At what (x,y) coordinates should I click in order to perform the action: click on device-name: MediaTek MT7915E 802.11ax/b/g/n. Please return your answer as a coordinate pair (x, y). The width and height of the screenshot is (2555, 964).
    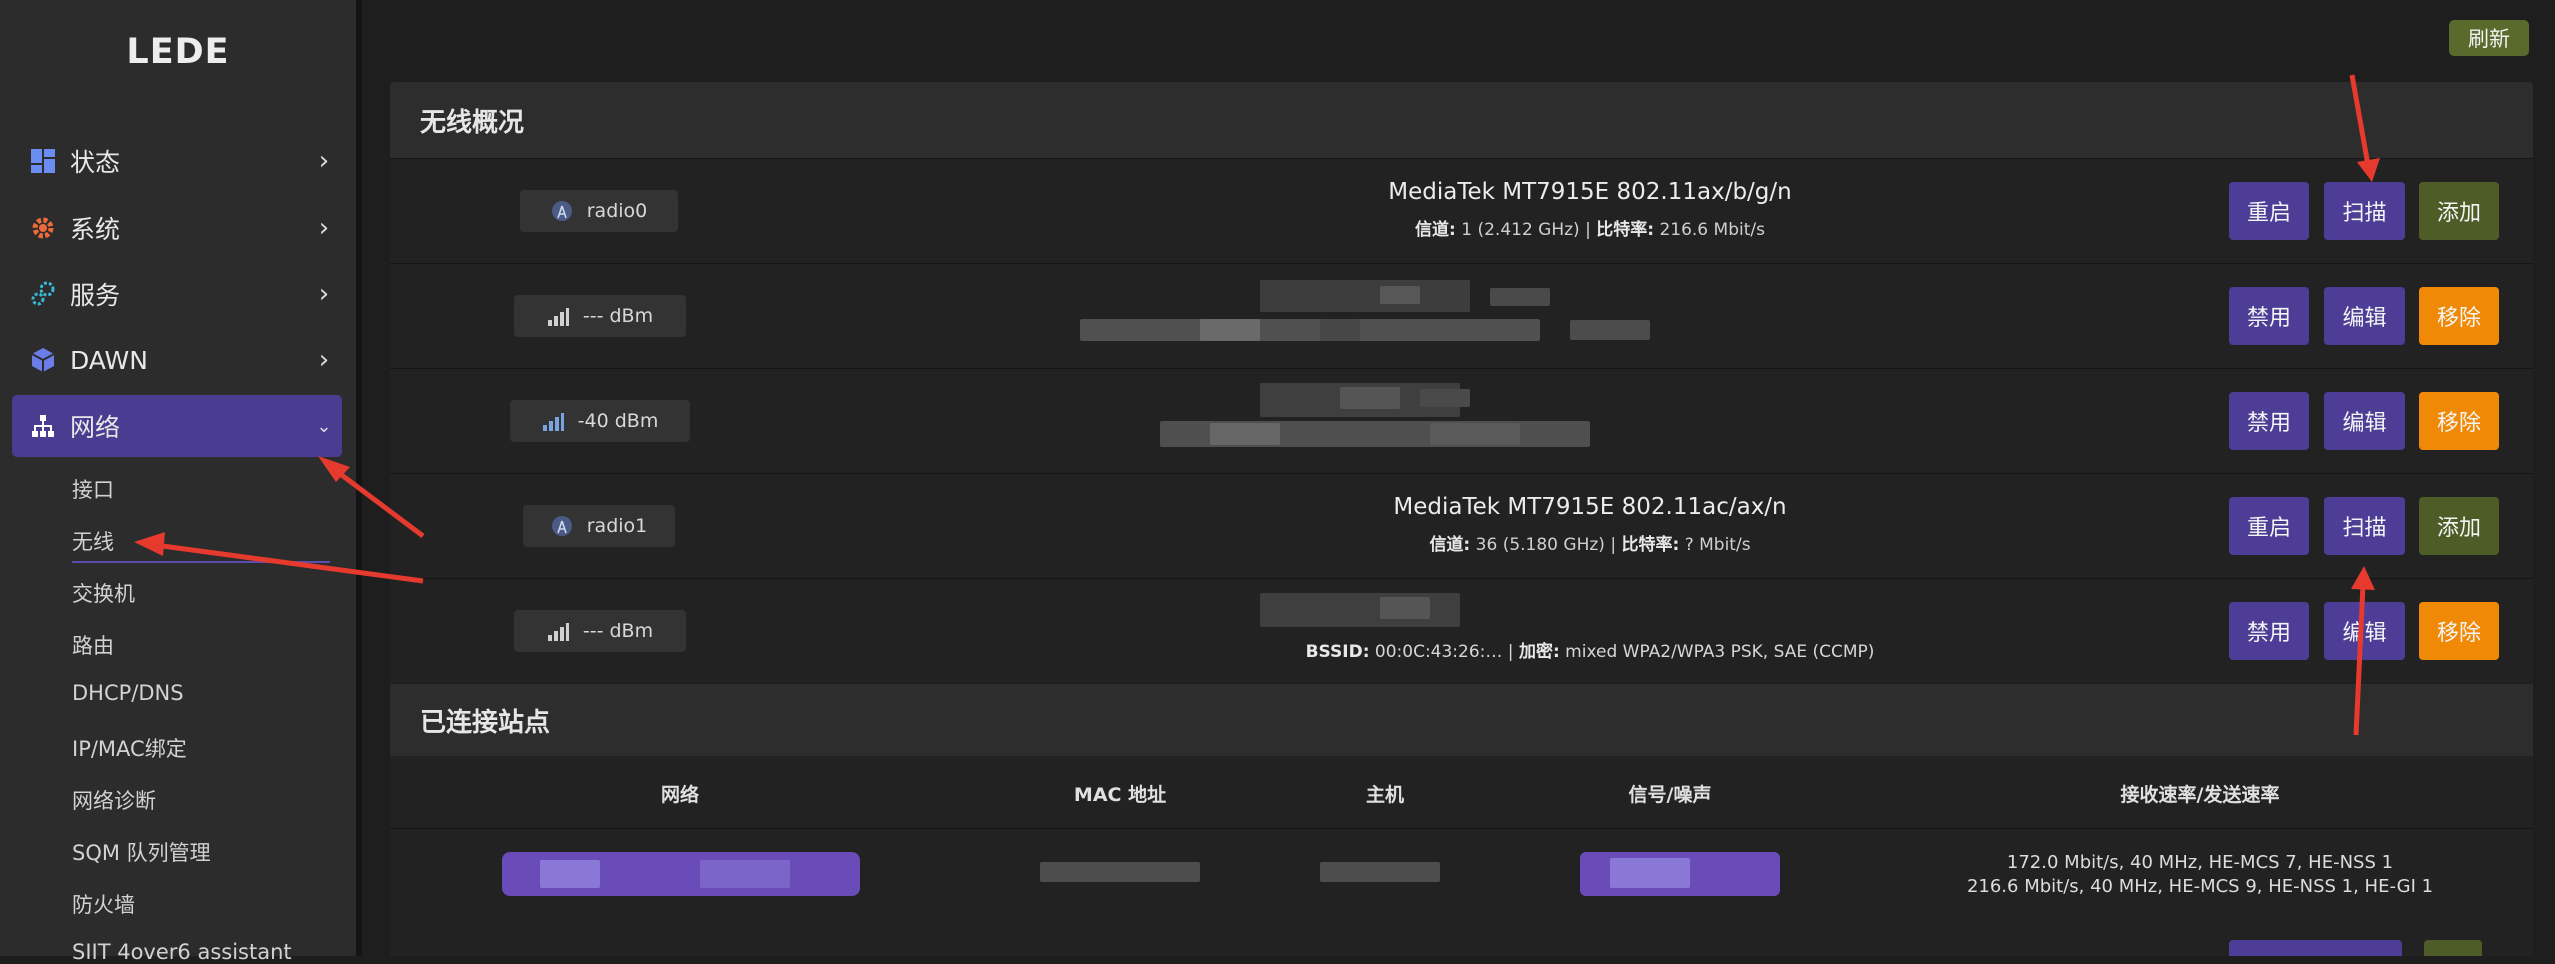
    Looking at the image, I should click on (1590, 192).